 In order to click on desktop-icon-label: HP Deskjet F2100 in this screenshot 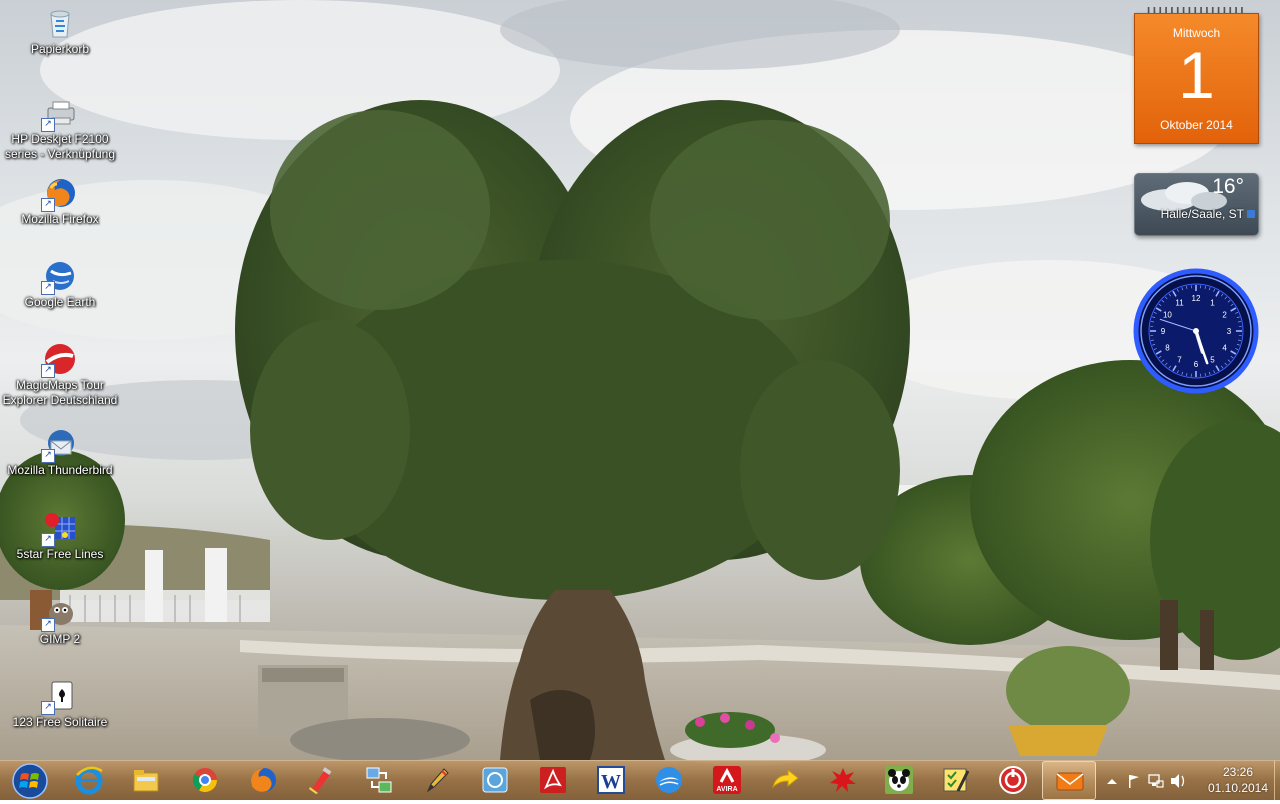, I will do `click(60, 139)`.